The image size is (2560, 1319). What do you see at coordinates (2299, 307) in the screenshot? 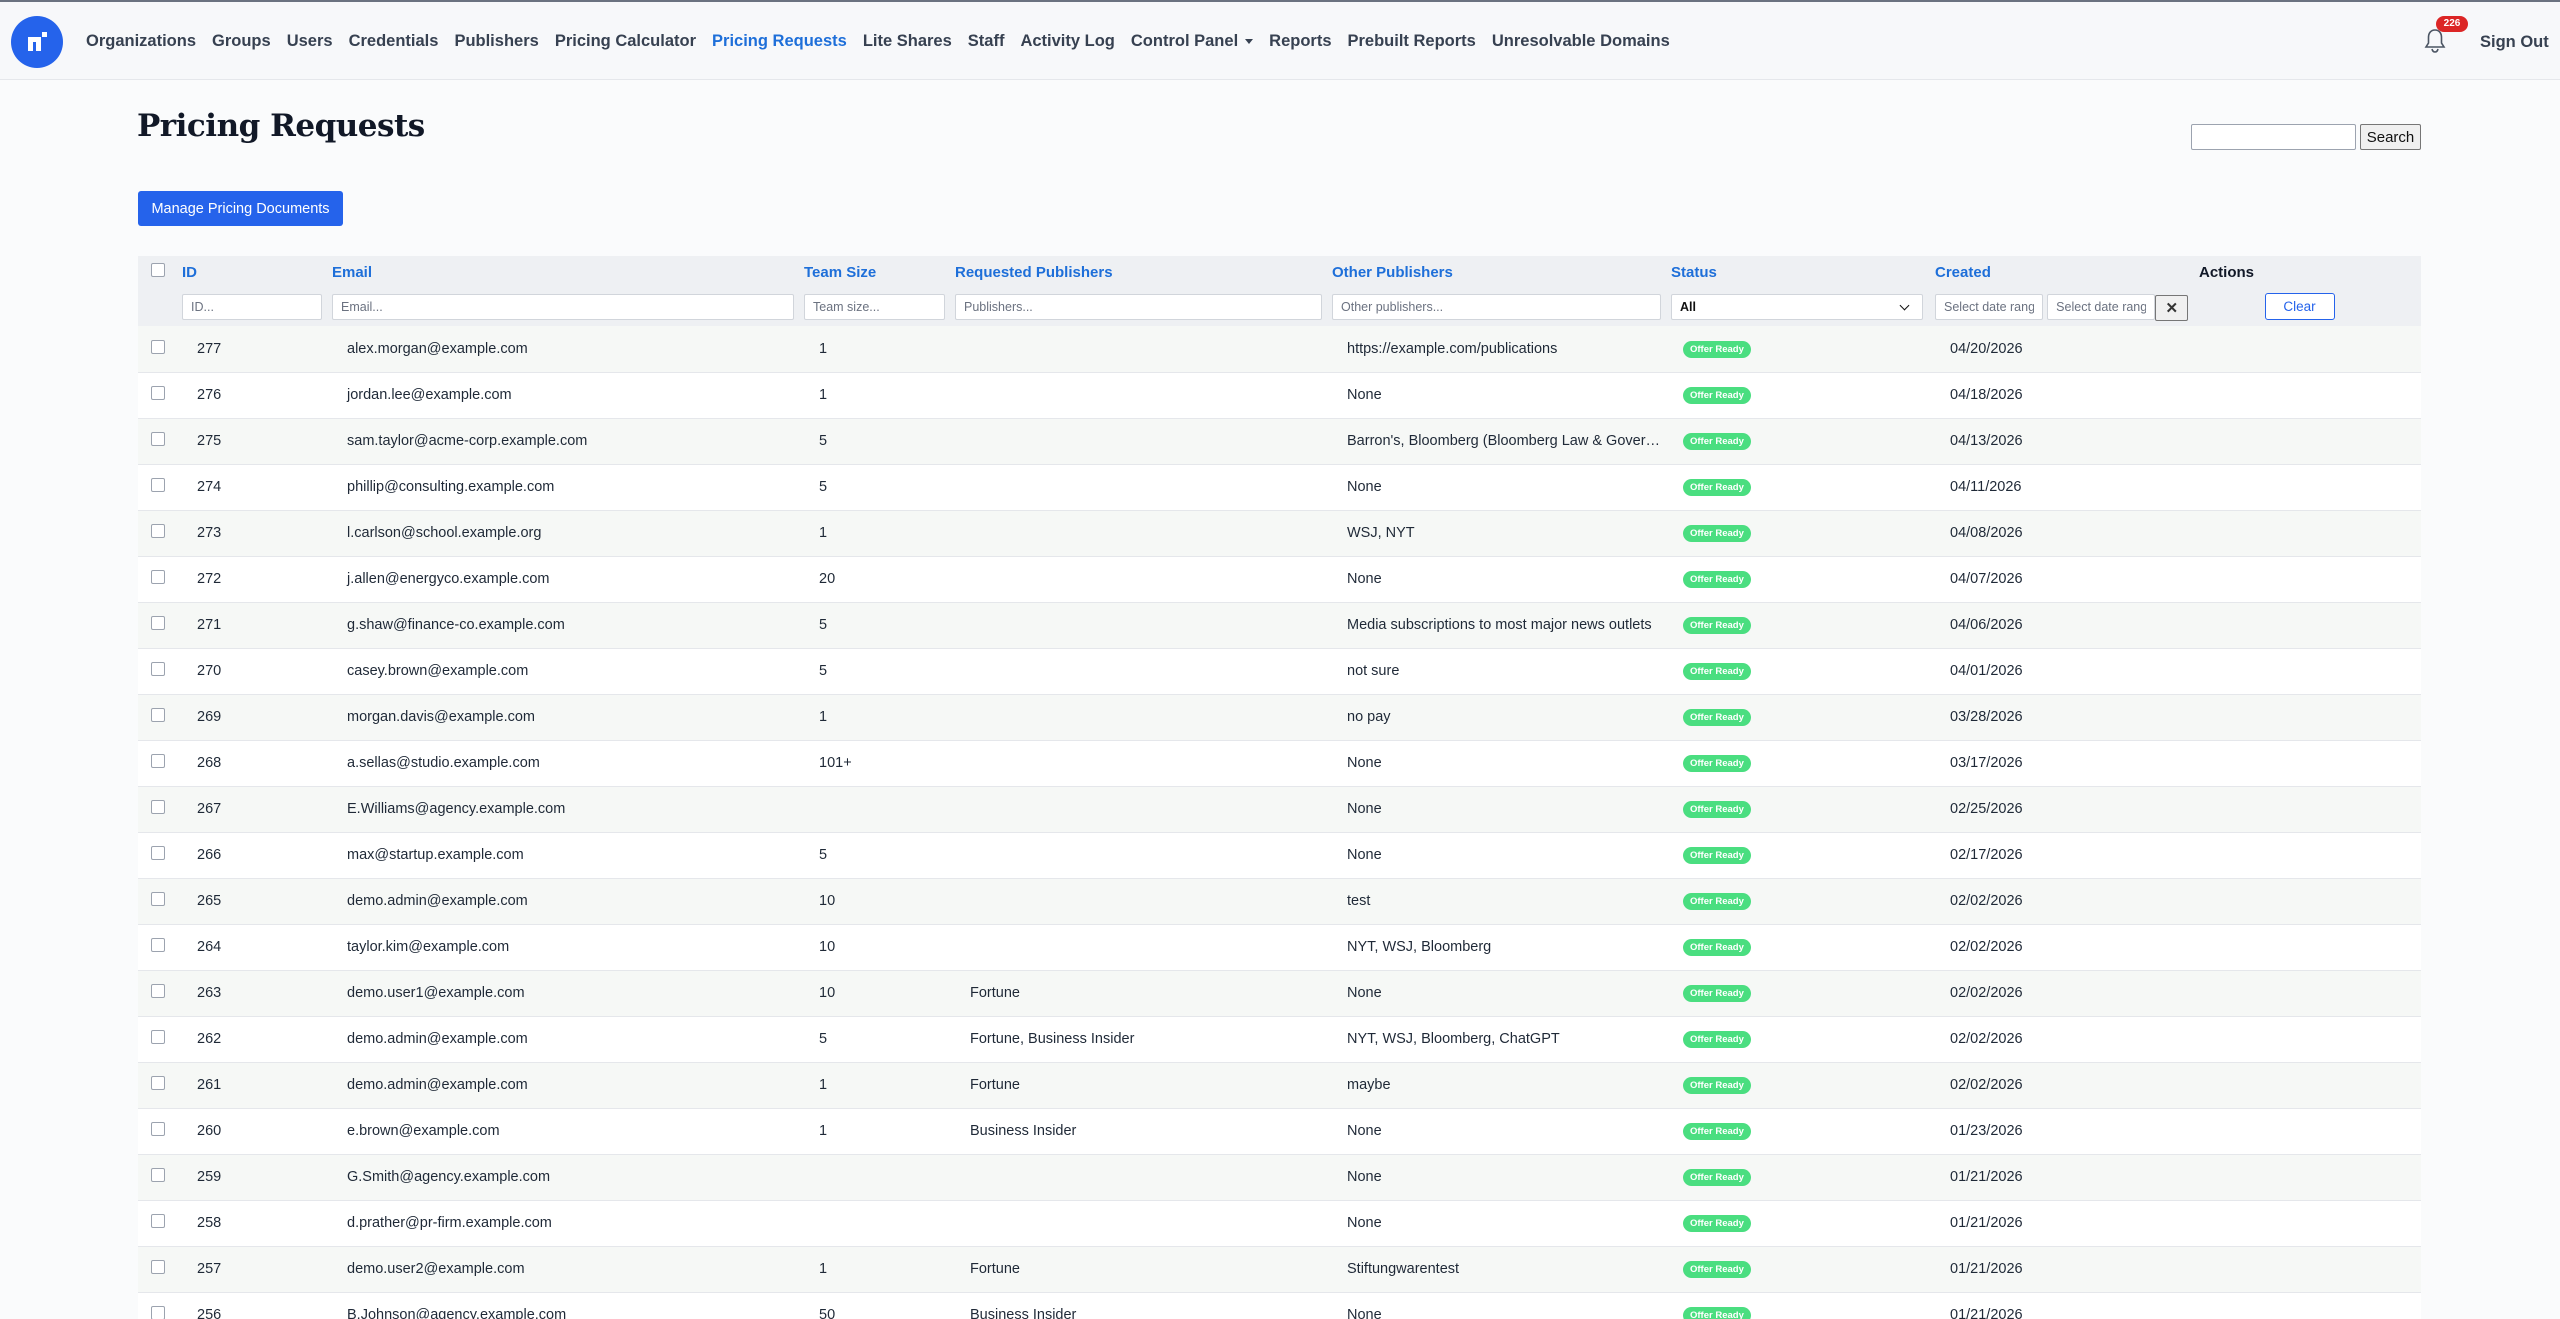
I see `clear-filters-button: Clear` at bounding box center [2299, 307].